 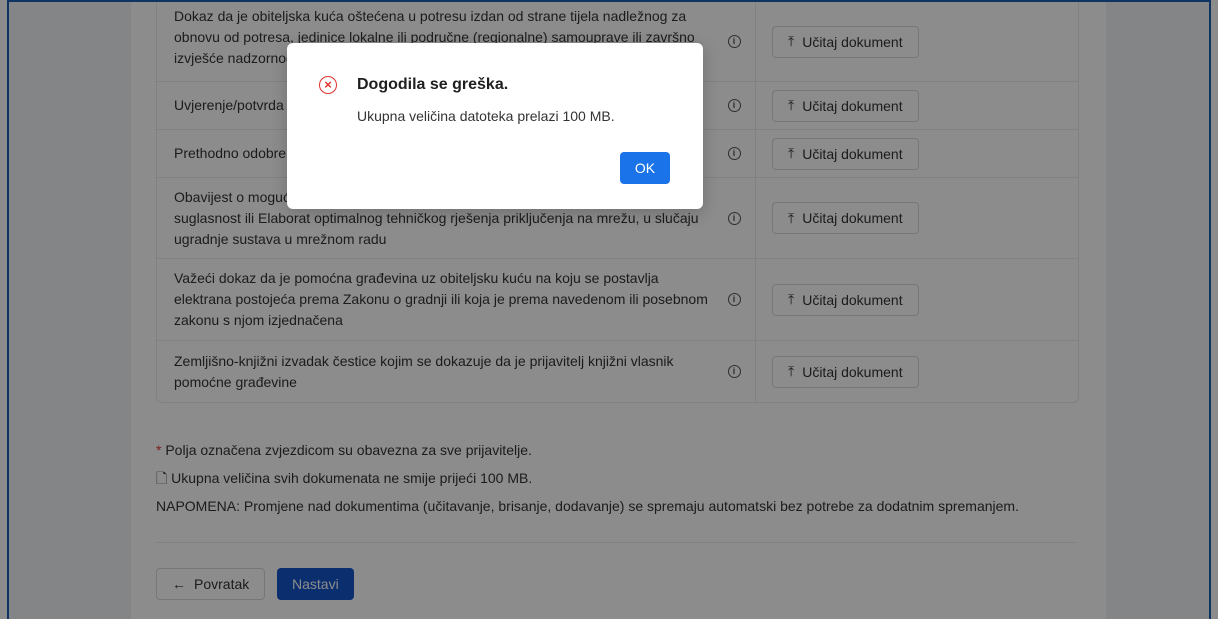 I want to click on error-circle-icon: ×, so click(x=328, y=85).